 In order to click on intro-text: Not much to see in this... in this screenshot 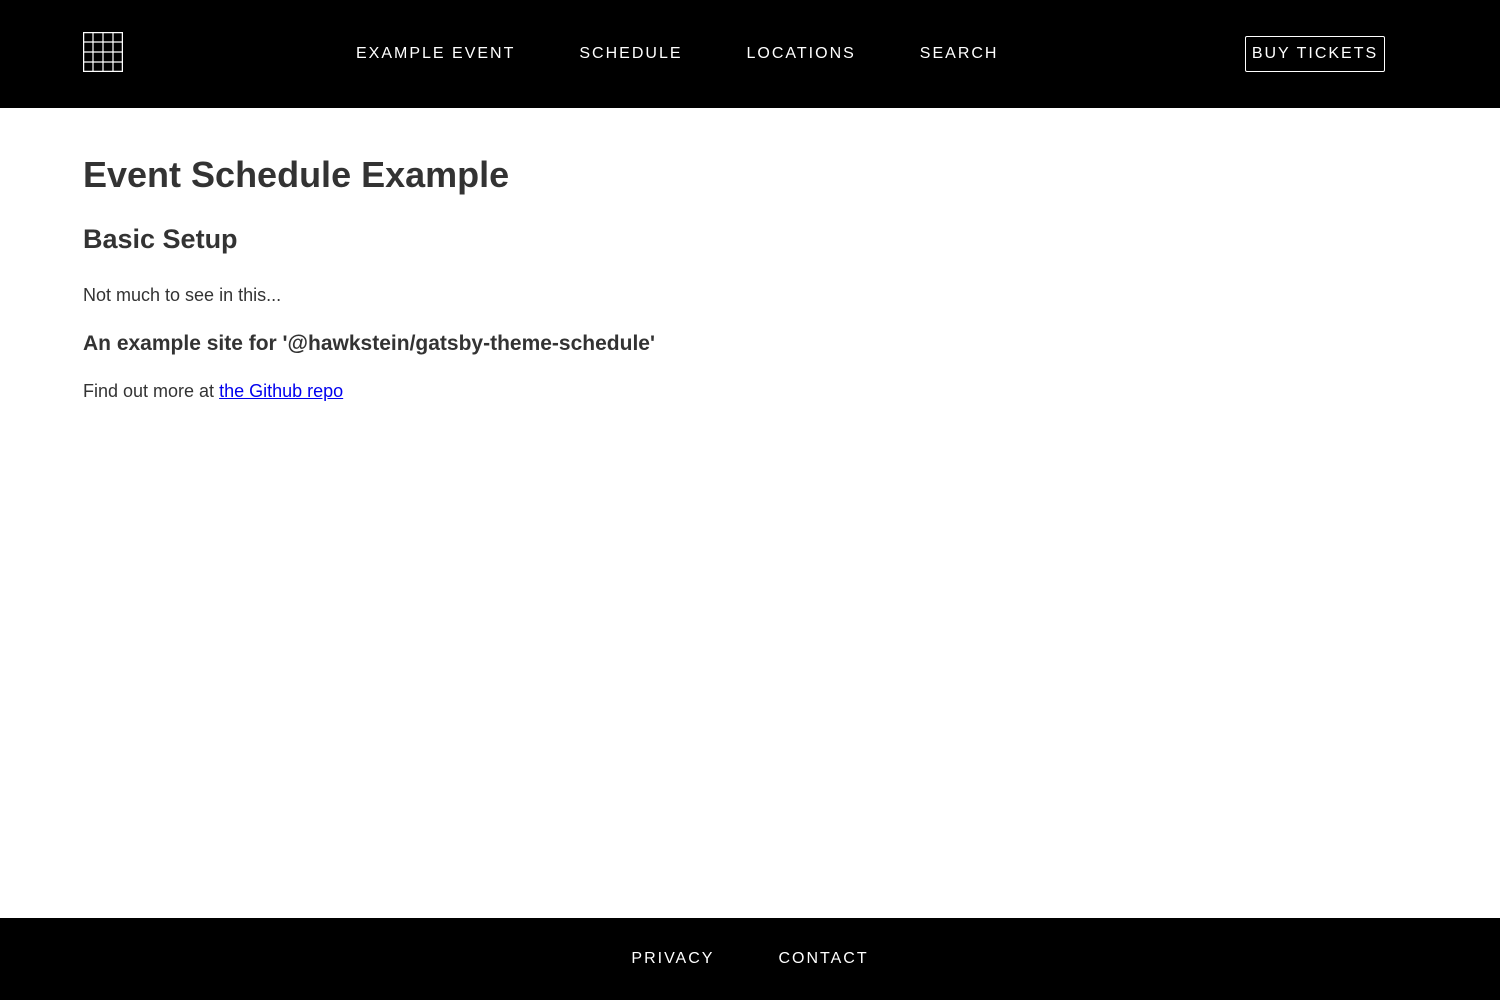, I will do `click(182, 295)`.